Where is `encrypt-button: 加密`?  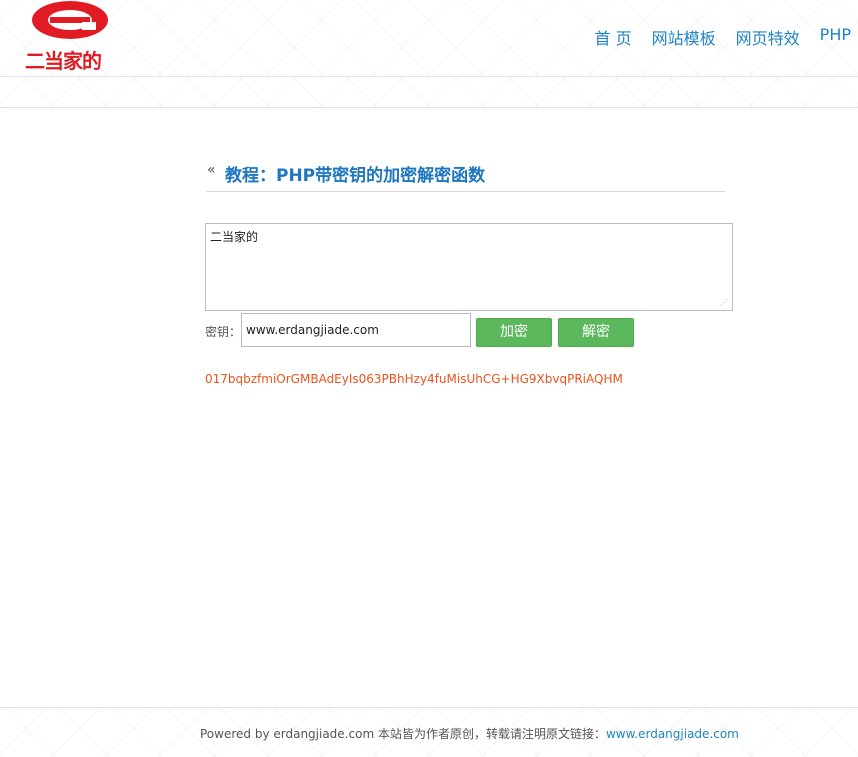 encrypt-button: 加密 is located at coordinates (514, 332).